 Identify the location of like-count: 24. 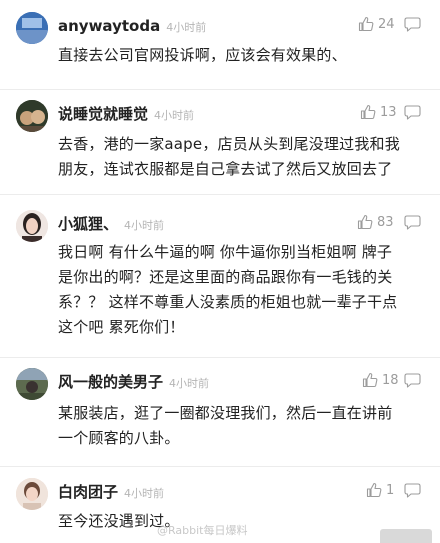
(386, 24).